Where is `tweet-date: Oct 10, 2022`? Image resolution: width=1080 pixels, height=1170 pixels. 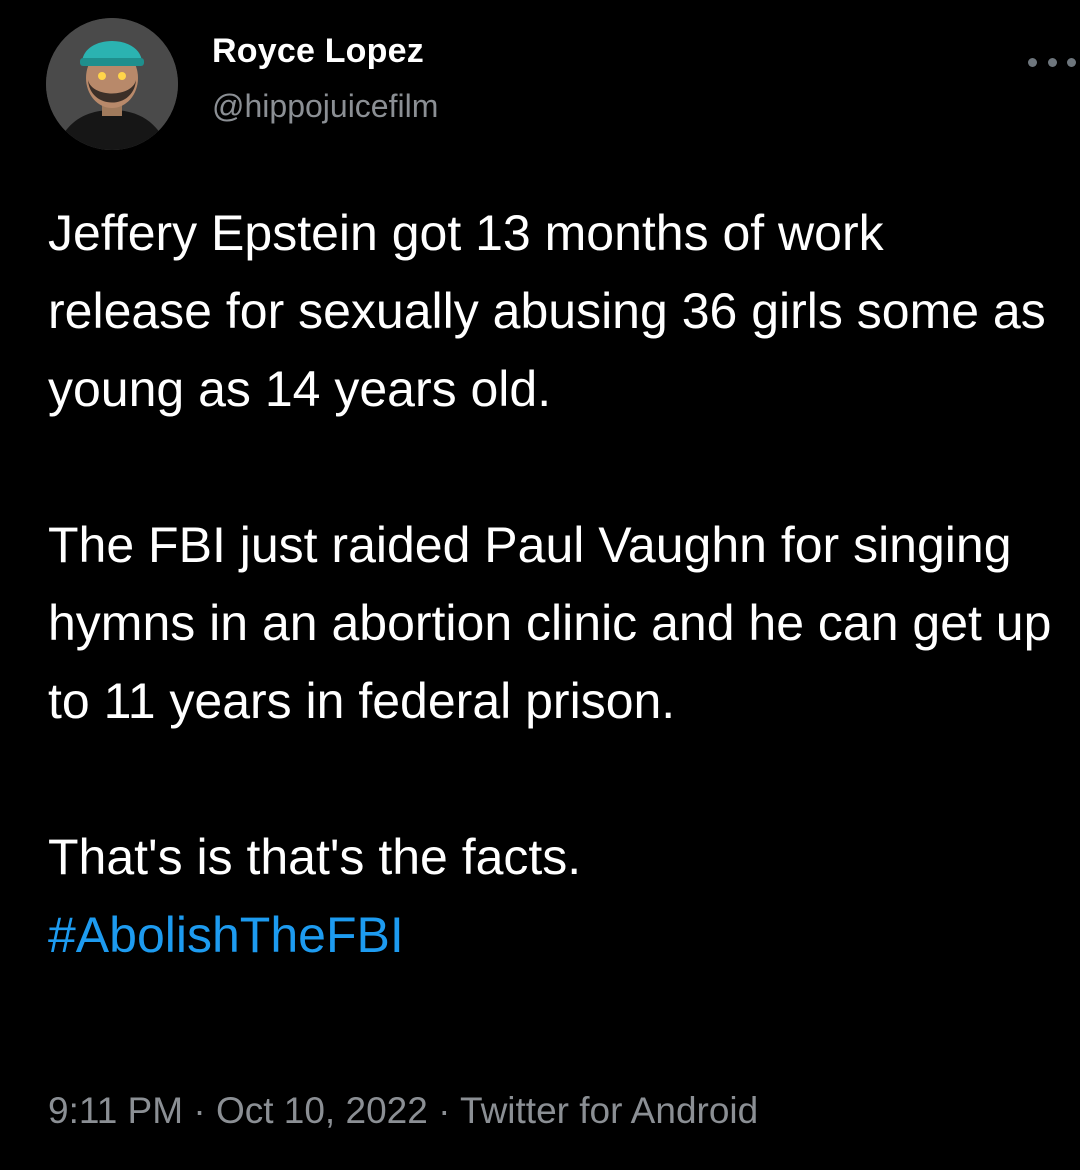 tweet-date: Oct 10, 2022 is located at coordinates (322, 1110).